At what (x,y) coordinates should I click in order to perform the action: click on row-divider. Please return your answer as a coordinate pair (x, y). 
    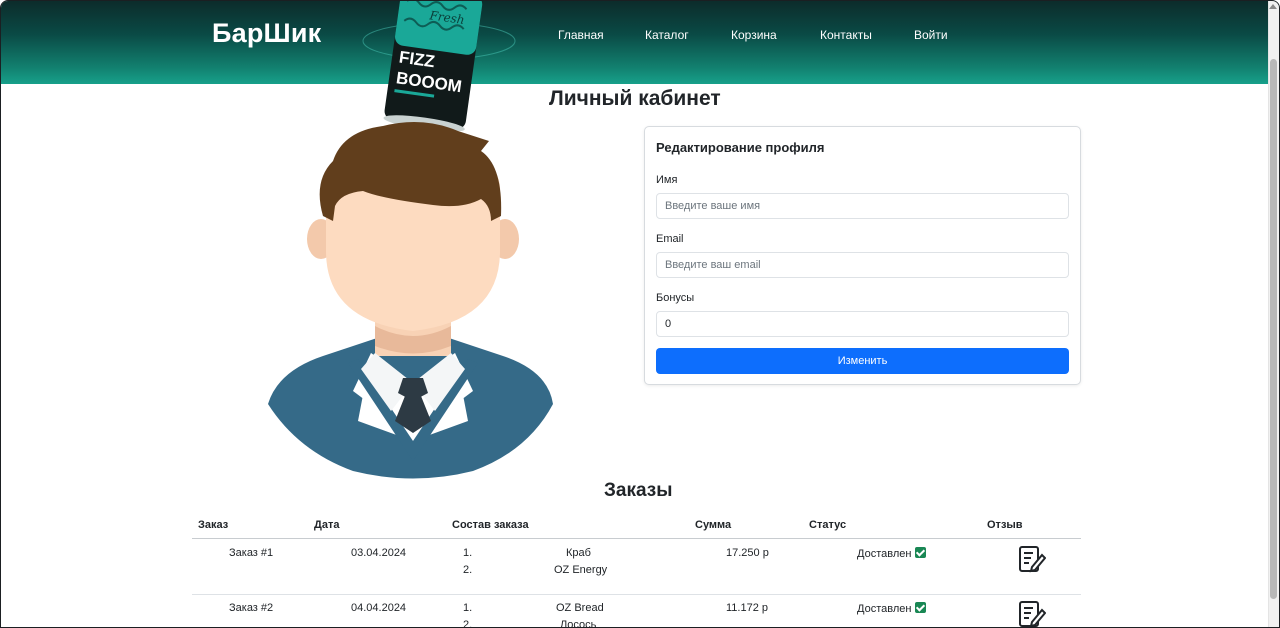
    Looking at the image, I should click on (636, 594).